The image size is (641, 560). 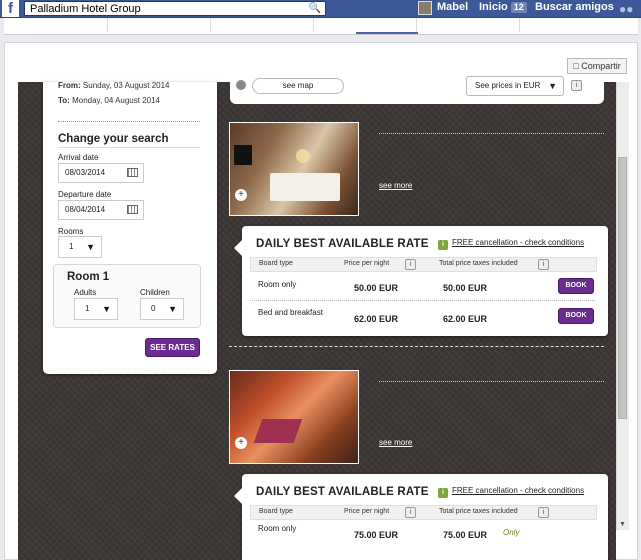 I want to click on currency-select-label: See prices in EUR, so click(x=508, y=85).